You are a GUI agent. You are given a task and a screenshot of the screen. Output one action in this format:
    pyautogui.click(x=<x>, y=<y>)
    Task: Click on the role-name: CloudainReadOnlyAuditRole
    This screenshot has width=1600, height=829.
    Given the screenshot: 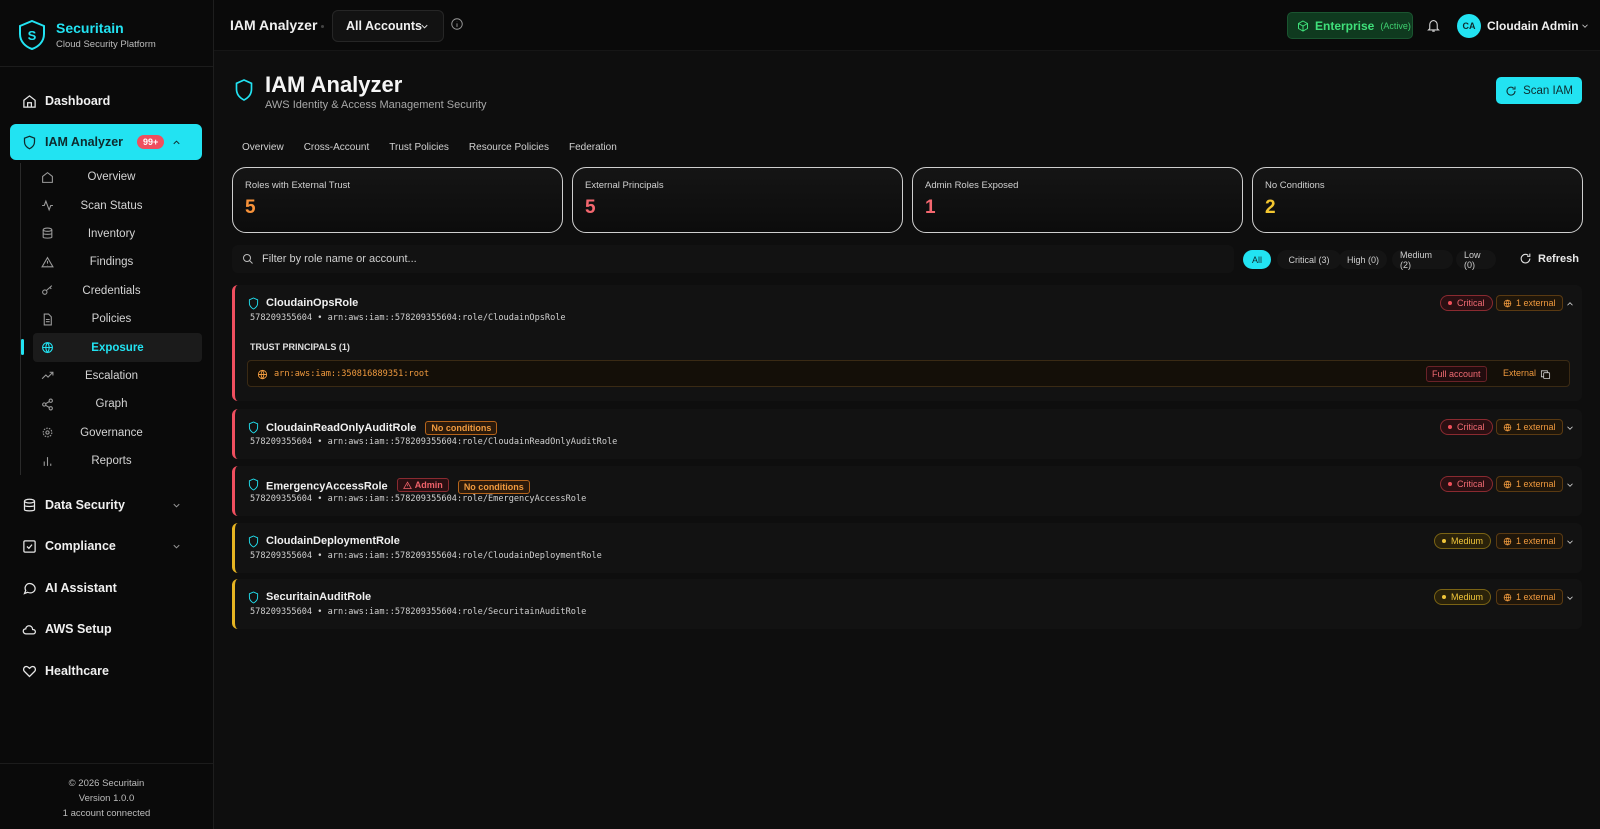 What is the action you would take?
    pyautogui.click(x=341, y=428)
    